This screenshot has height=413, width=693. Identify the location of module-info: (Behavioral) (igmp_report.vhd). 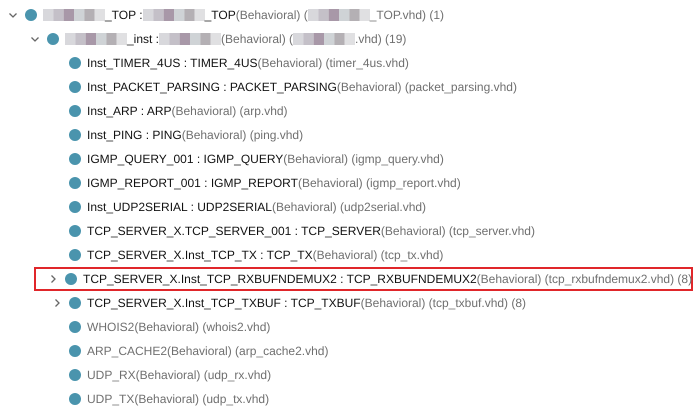
(379, 183).